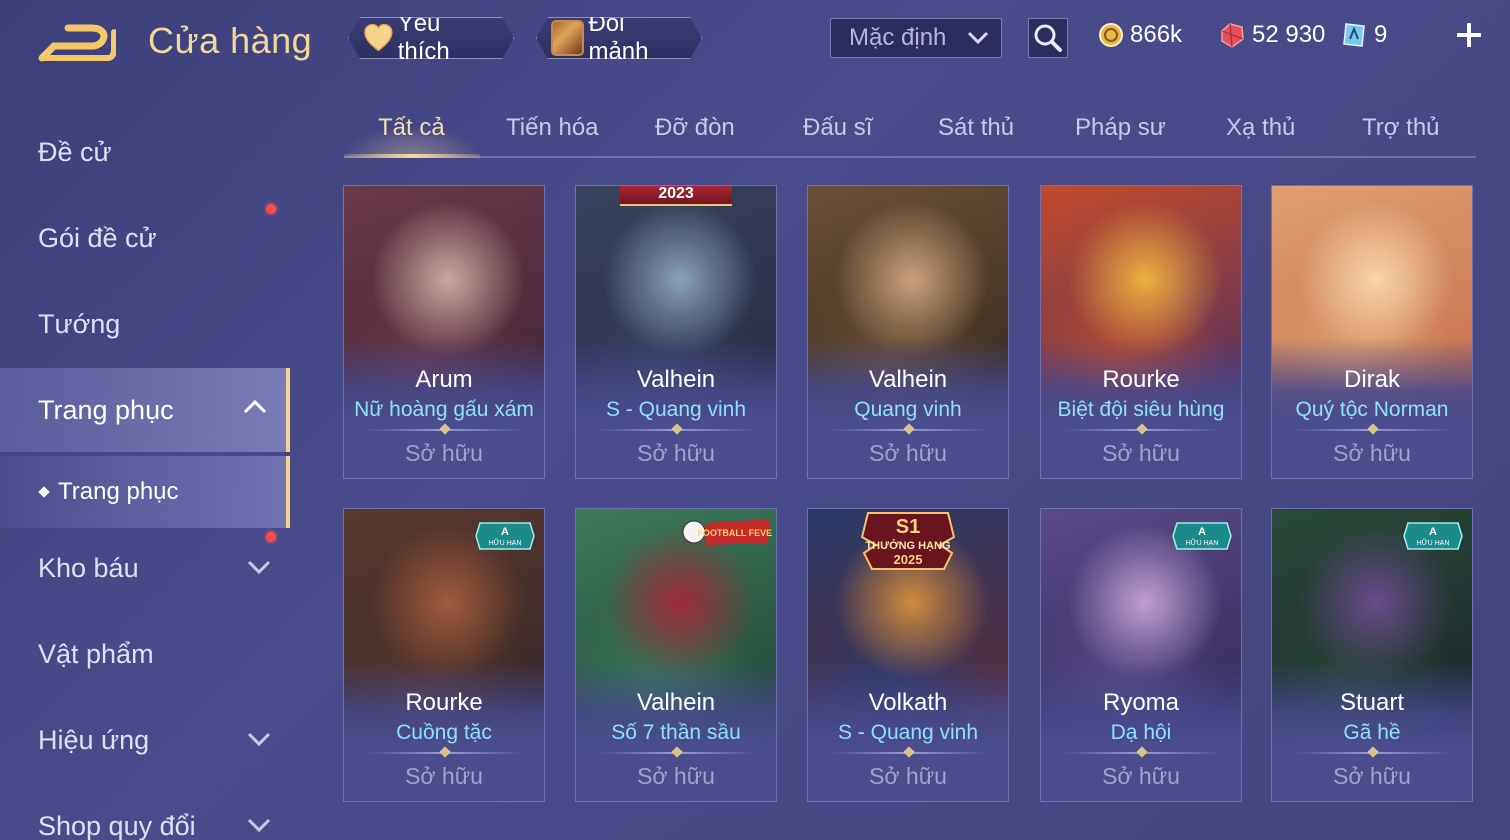  What do you see at coordinates (117, 825) in the screenshot?
I see `sidebar-item-label: Shop quy đổi` at bounding box center [117, 825].